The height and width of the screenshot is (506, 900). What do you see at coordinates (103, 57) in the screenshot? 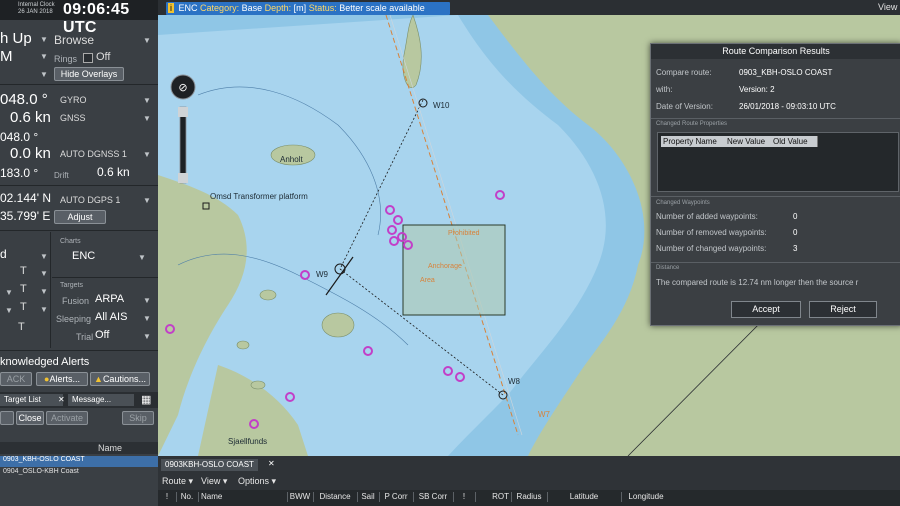
I see `rings-value: Off` at bounding box center [103, 57].